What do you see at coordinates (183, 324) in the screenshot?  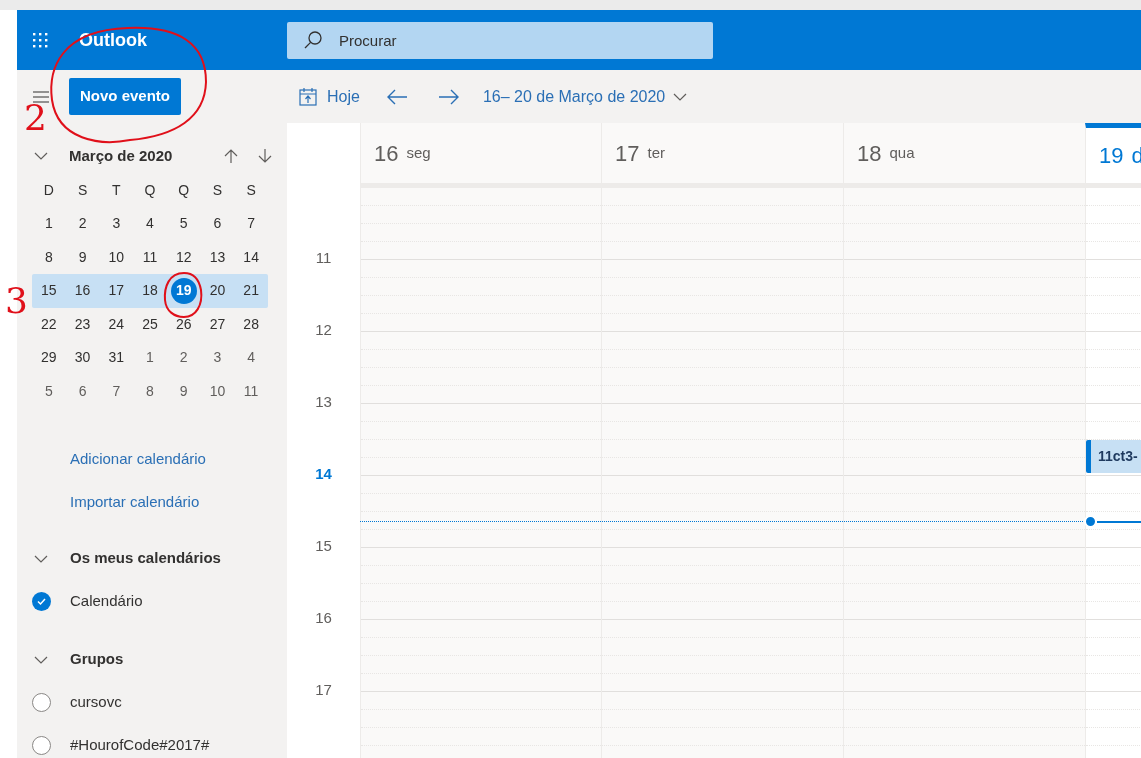 I see `calendar-day: 26` at bounding box center [183, 324].